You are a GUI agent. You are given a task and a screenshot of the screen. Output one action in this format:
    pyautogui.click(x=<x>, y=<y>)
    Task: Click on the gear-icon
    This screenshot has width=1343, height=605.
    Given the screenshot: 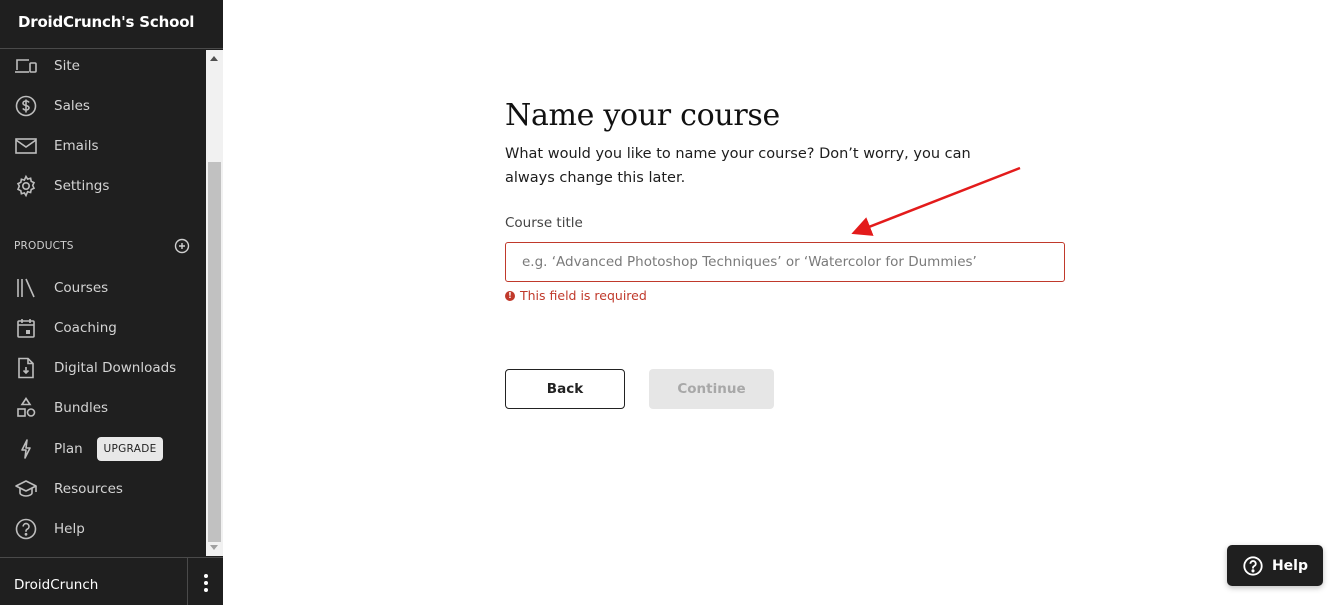 What is the action you would take?
    pyautogui.click(x=26, y=186)
    